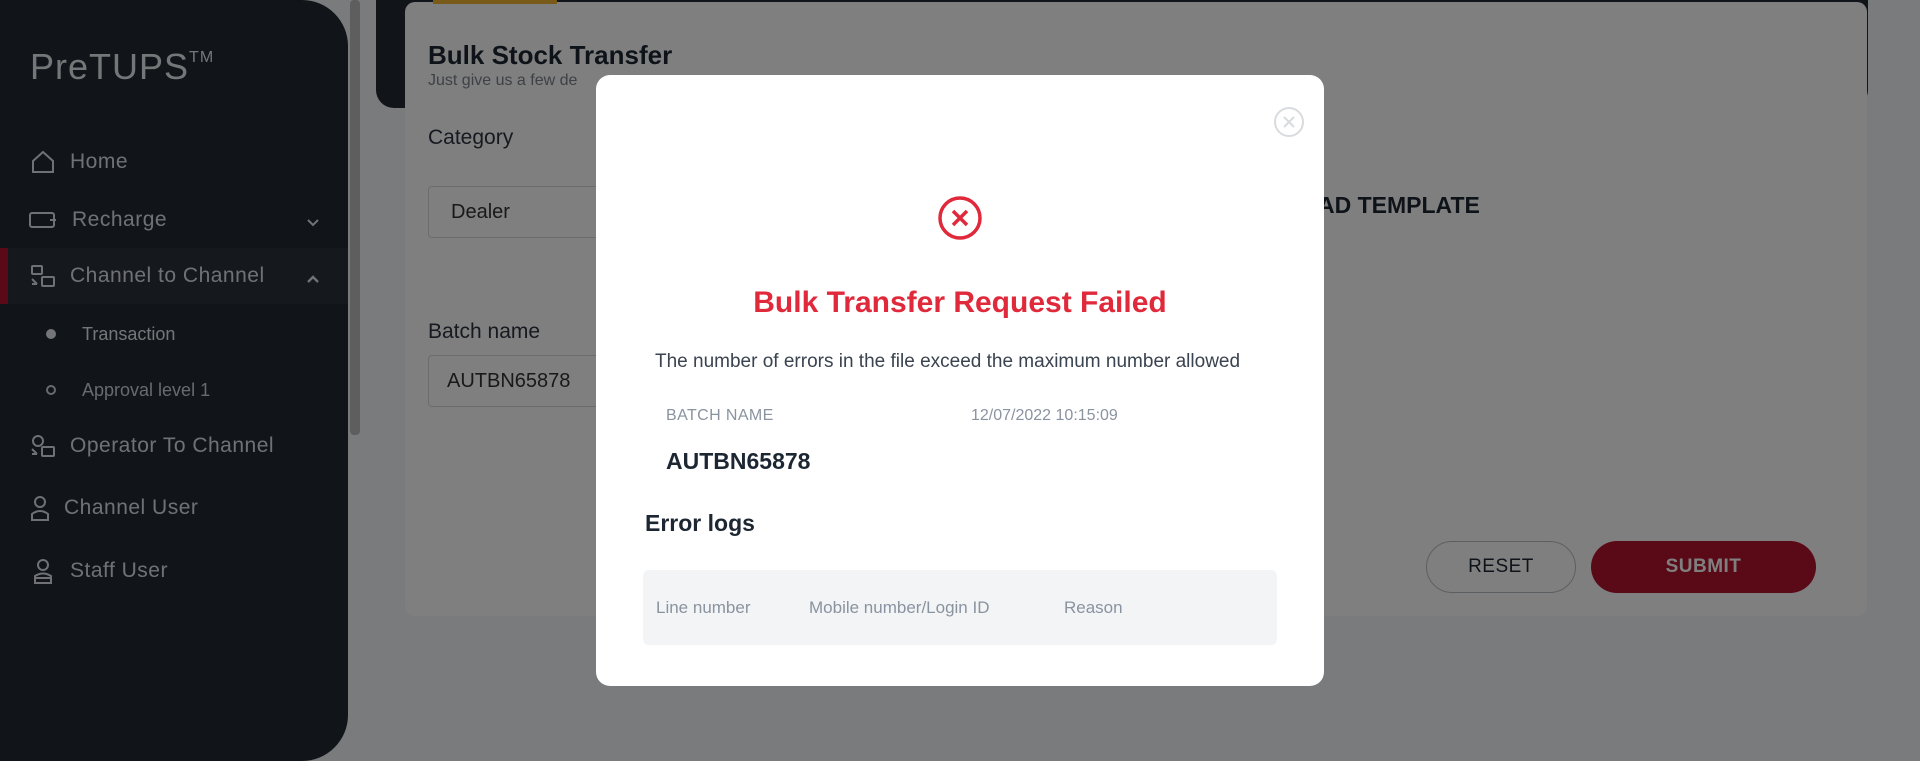 Image resolution: width=1920 pixels, height=761 pixels. What do you see at coordinates (703, 607) in the screenshot?
I see `column-header-line-number: Line number` at bounding box center [703, 607].